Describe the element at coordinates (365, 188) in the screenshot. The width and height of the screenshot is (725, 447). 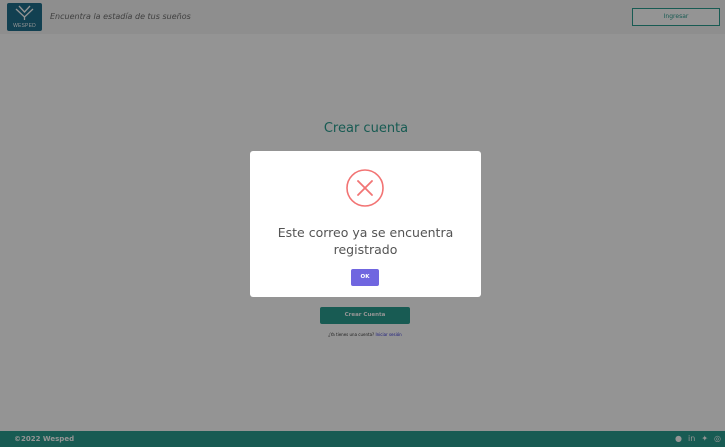
I see `error-x-icon` at that location.